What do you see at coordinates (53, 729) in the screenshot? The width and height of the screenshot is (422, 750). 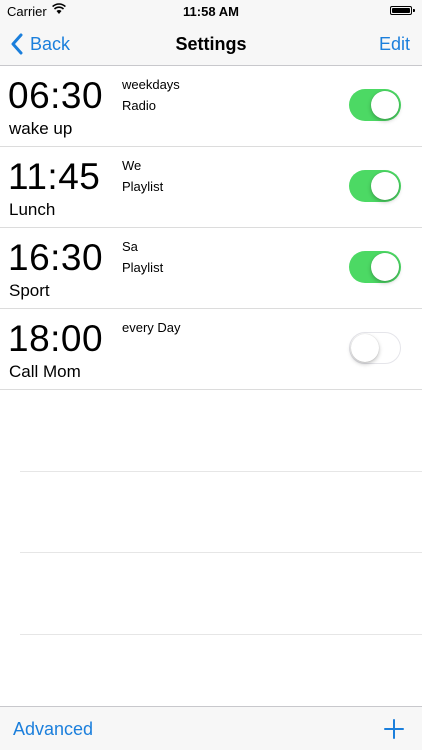 I see `advanced-button: Advanced` at bounding box center [53, 729].